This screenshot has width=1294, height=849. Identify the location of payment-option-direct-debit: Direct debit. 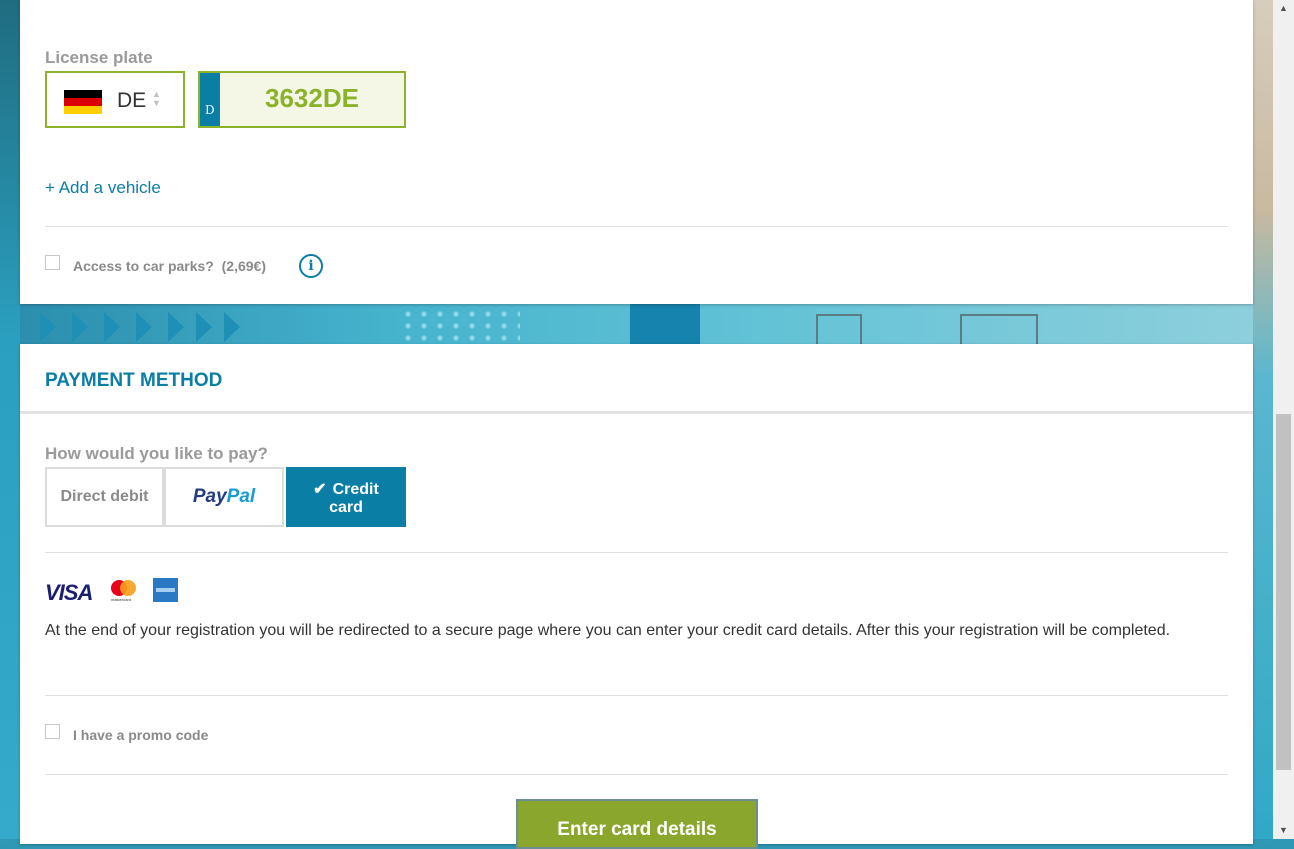
(104, 497).